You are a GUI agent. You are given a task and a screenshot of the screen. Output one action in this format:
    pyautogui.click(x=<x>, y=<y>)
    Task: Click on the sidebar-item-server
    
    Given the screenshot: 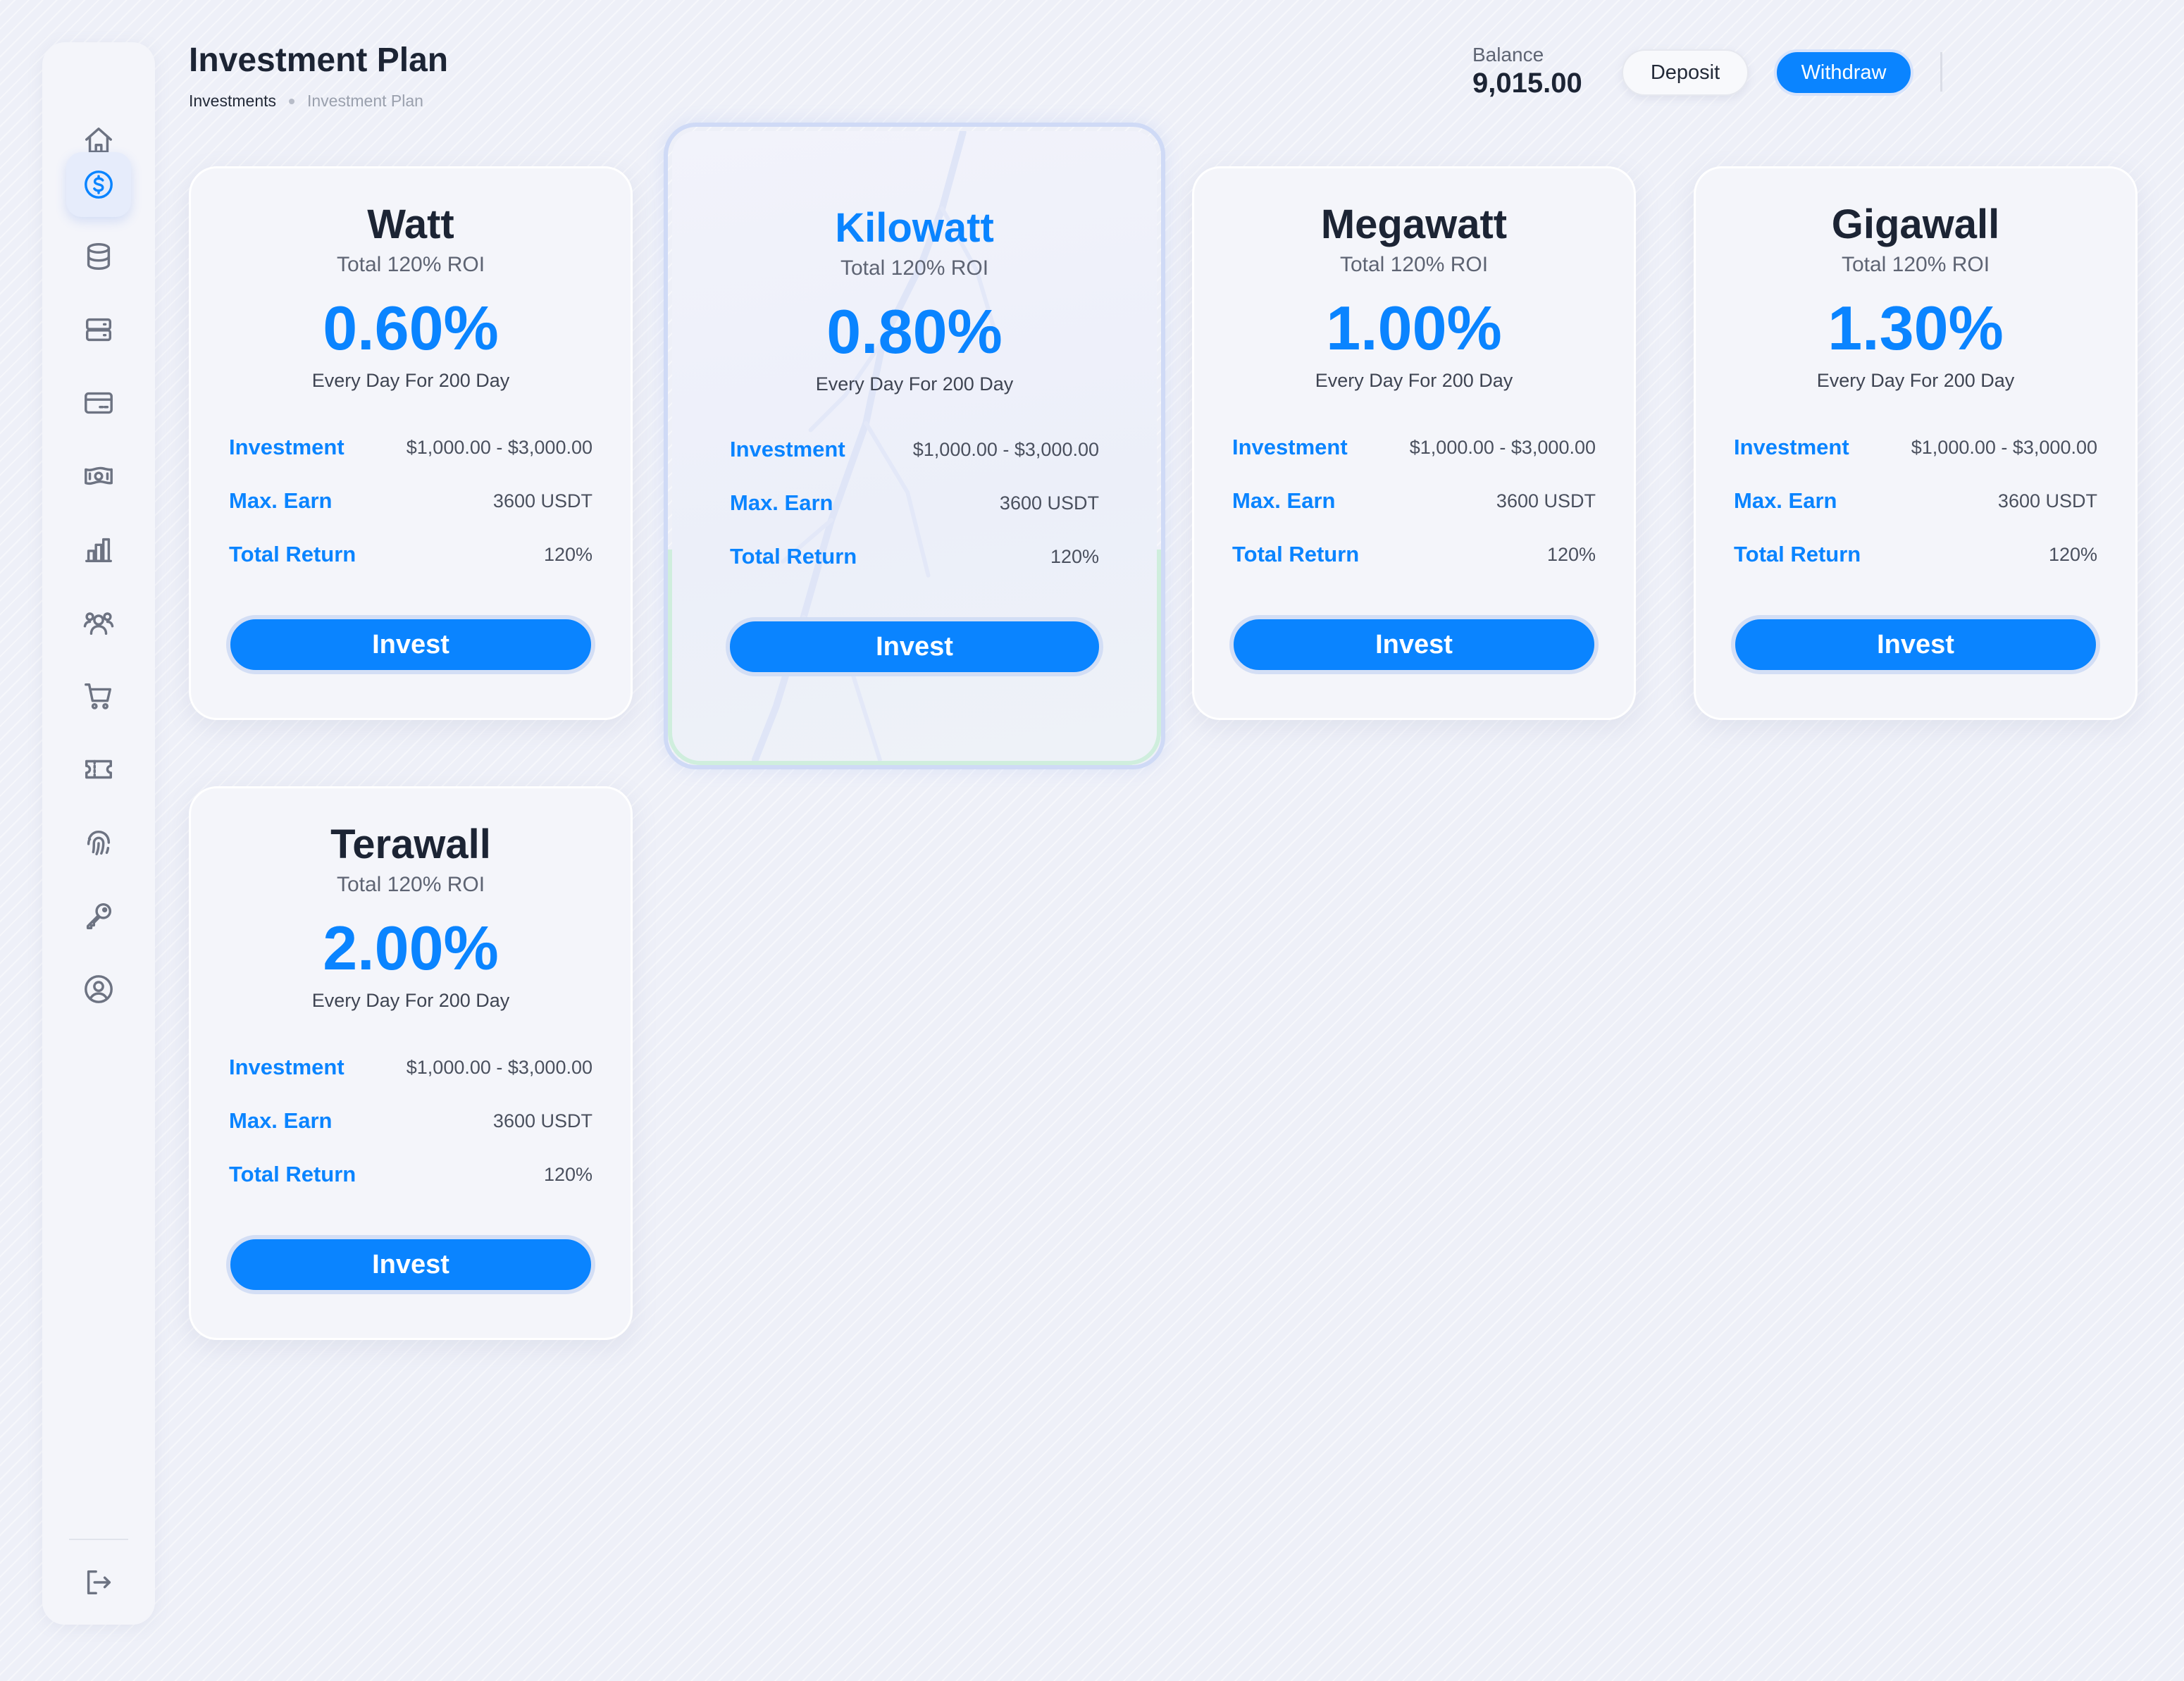 What is the action you would take?
    pyautogui.click(x=98, y=329)
    